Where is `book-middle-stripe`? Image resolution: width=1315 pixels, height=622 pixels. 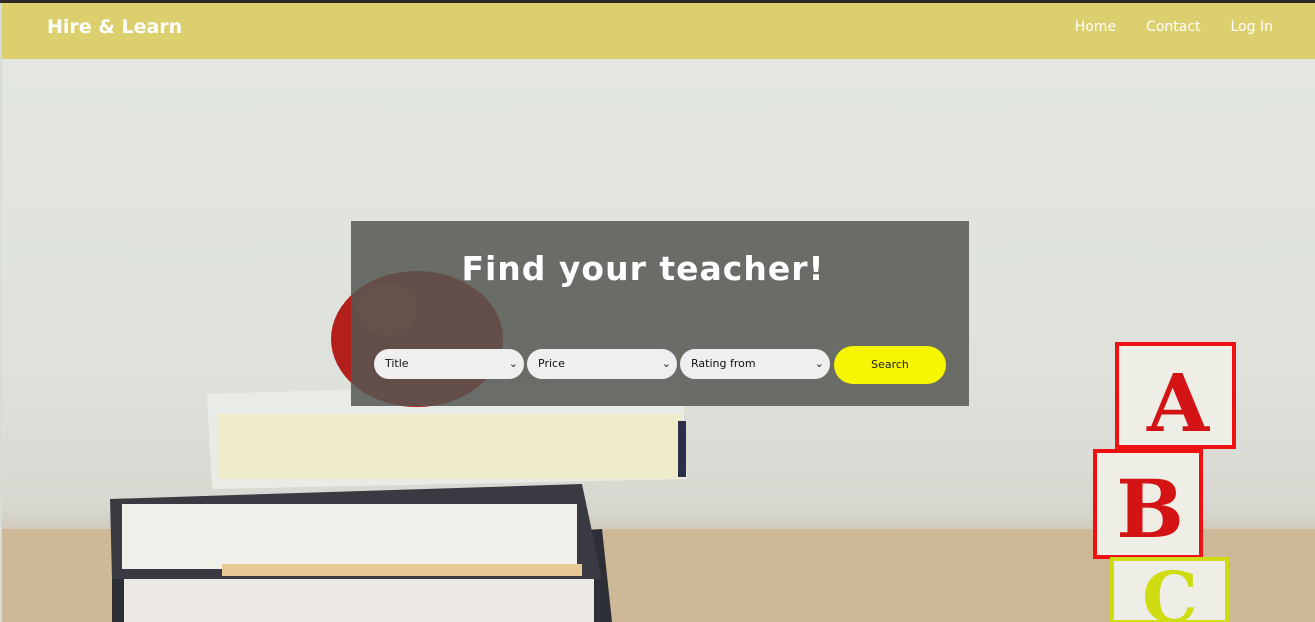
book-middle-stripe is located at coordinates (402, 570).